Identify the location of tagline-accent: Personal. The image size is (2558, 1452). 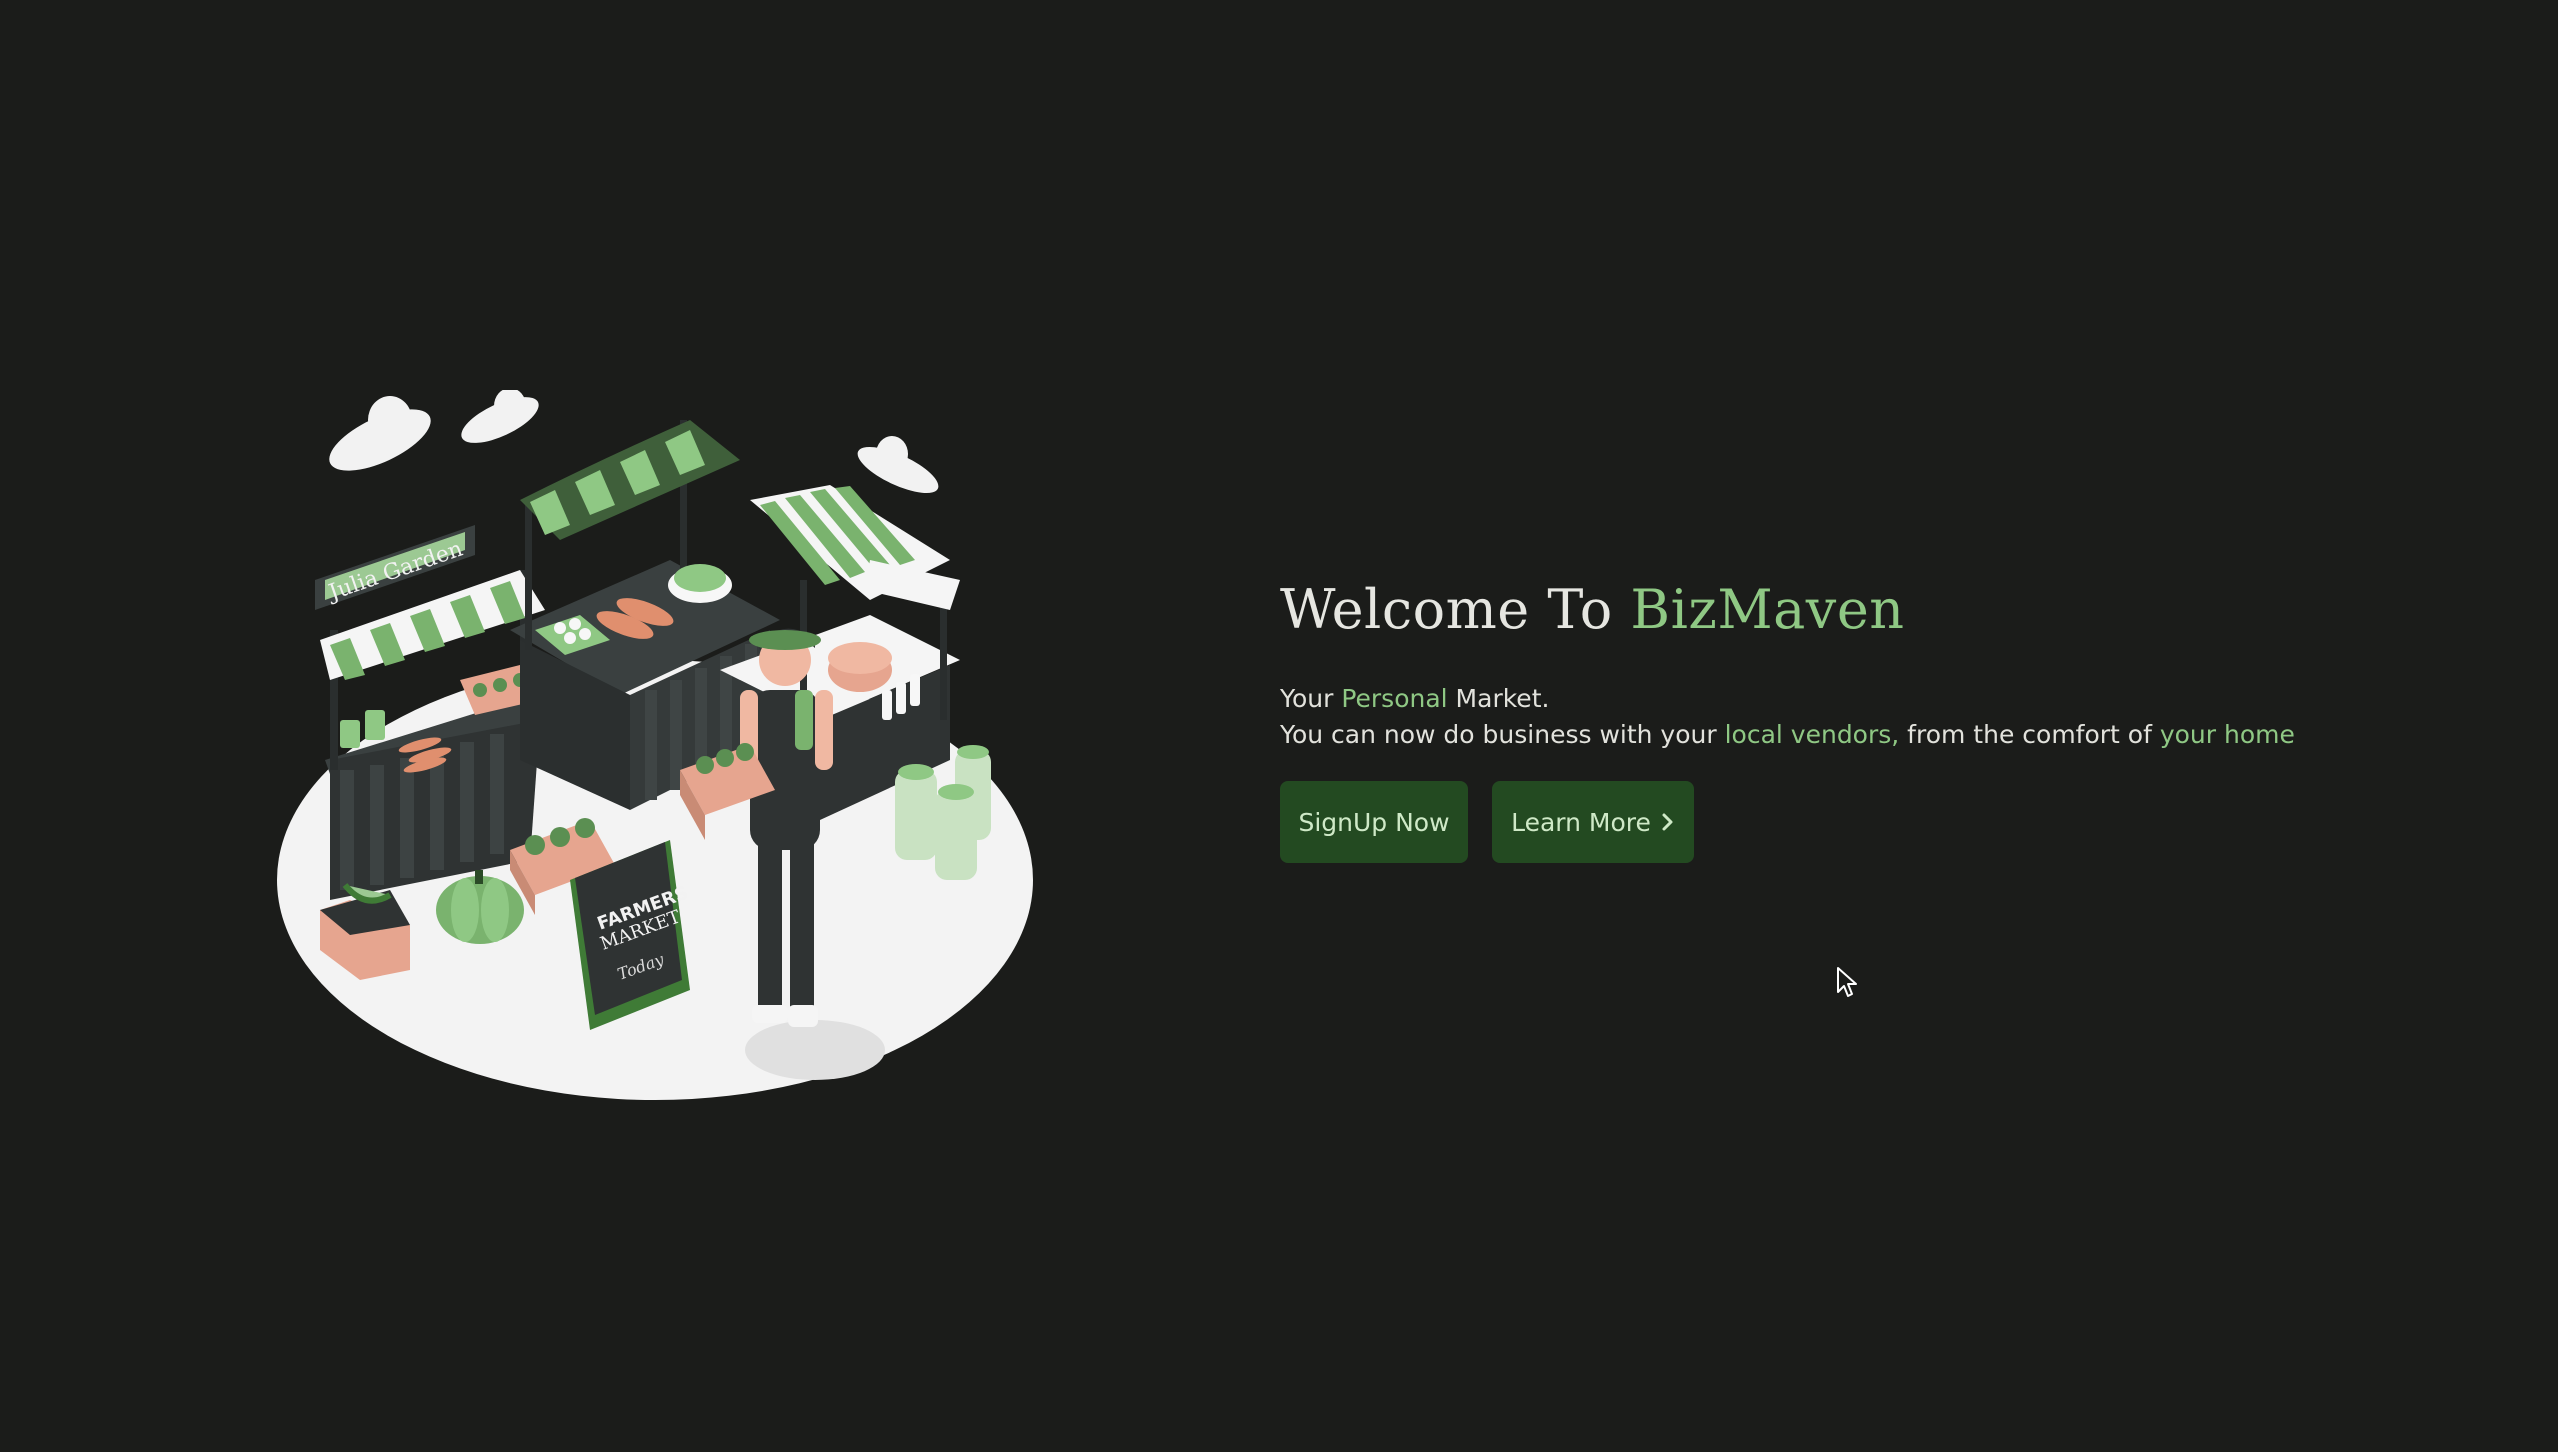
(1394, 698).